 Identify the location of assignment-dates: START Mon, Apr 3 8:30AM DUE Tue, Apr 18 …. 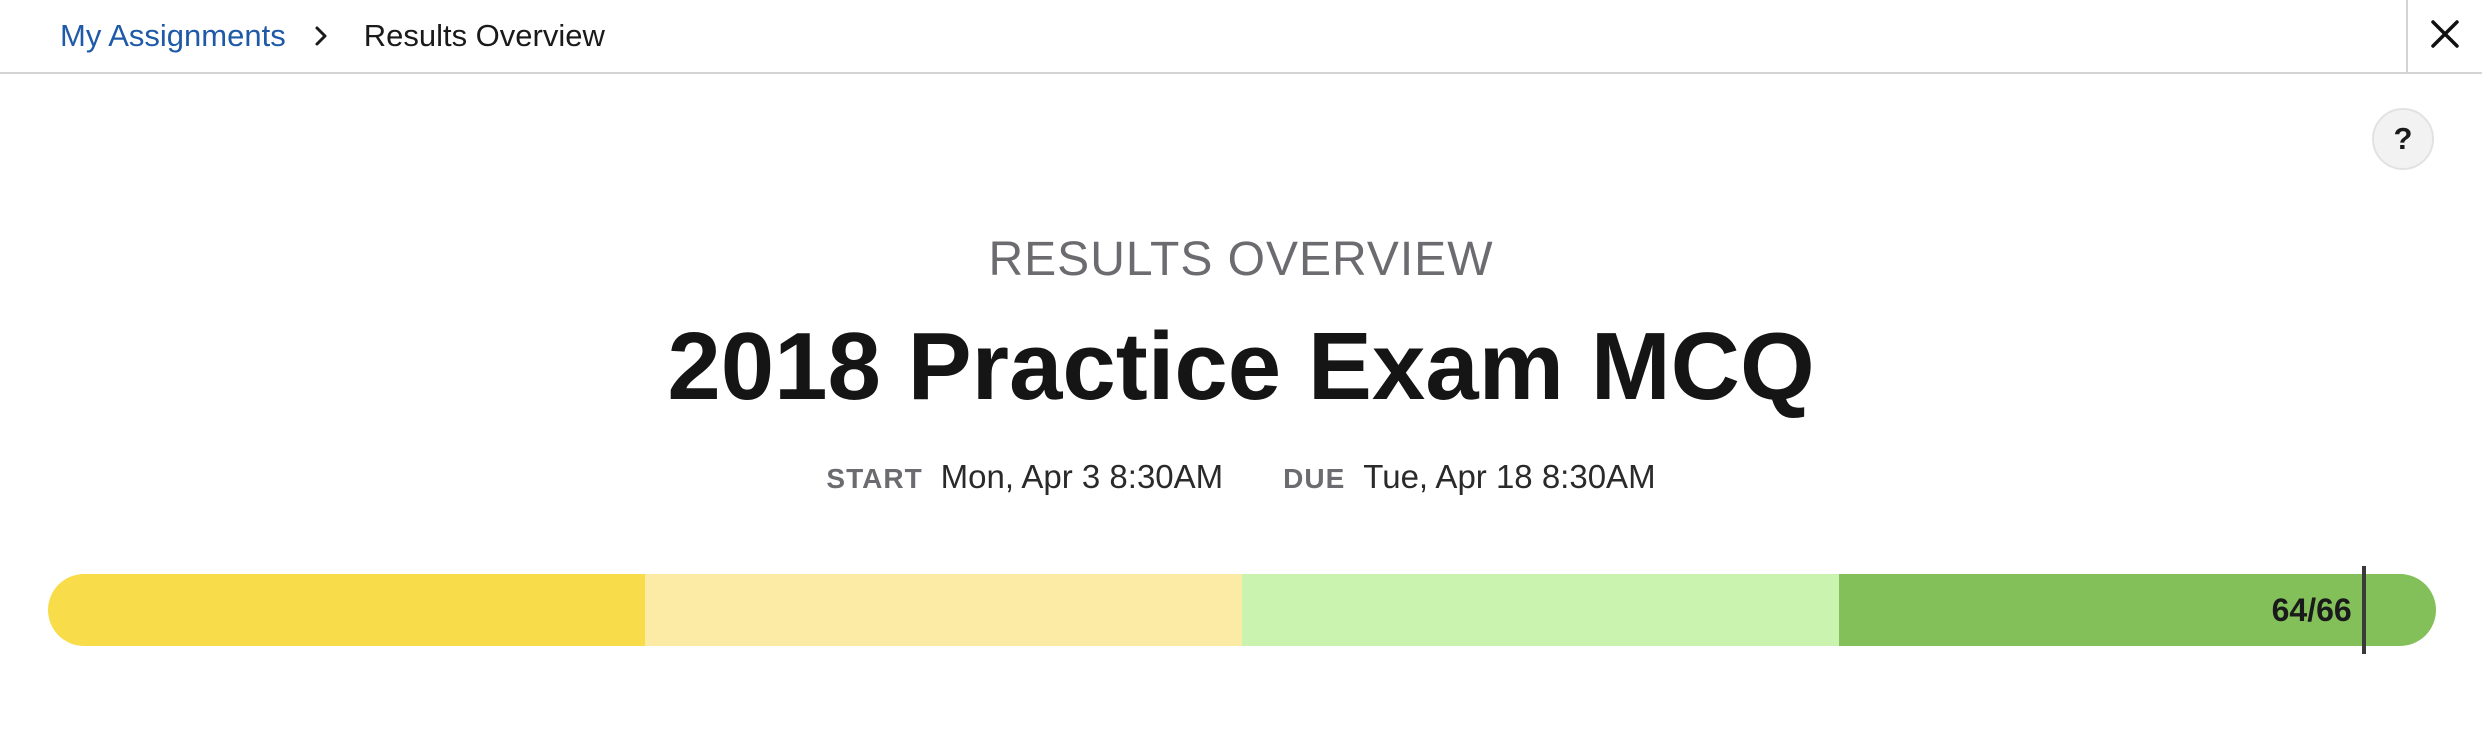
(1241, 477).